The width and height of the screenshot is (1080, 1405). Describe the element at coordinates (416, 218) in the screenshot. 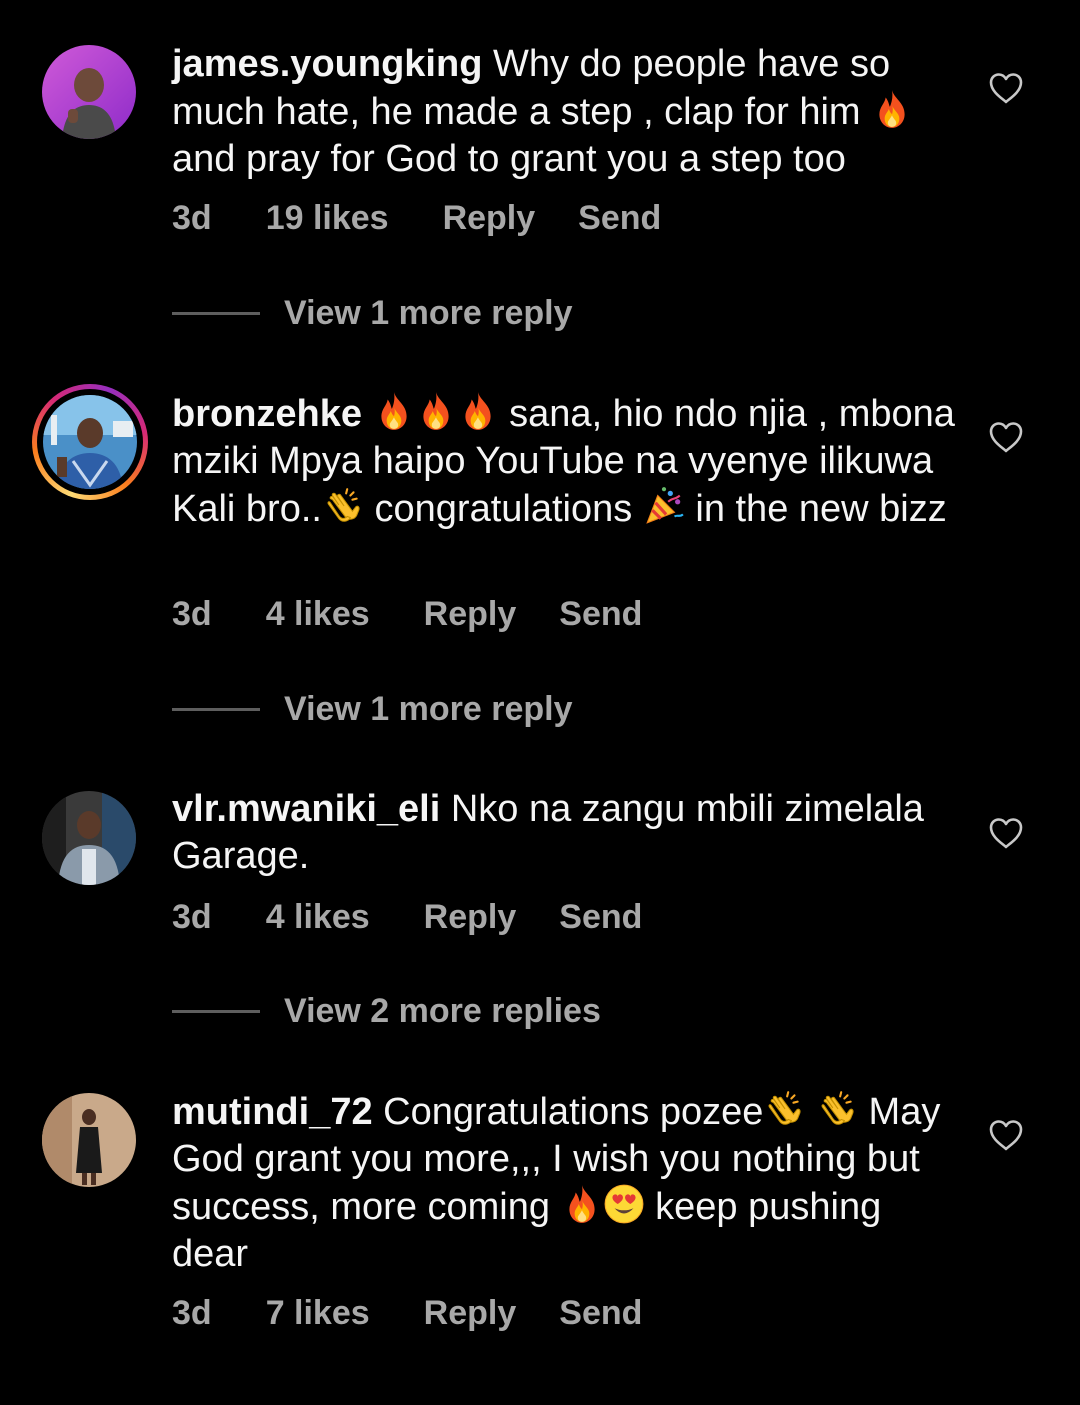

I see `comment-meta: 3d 19 likes Reply Send` at that location.